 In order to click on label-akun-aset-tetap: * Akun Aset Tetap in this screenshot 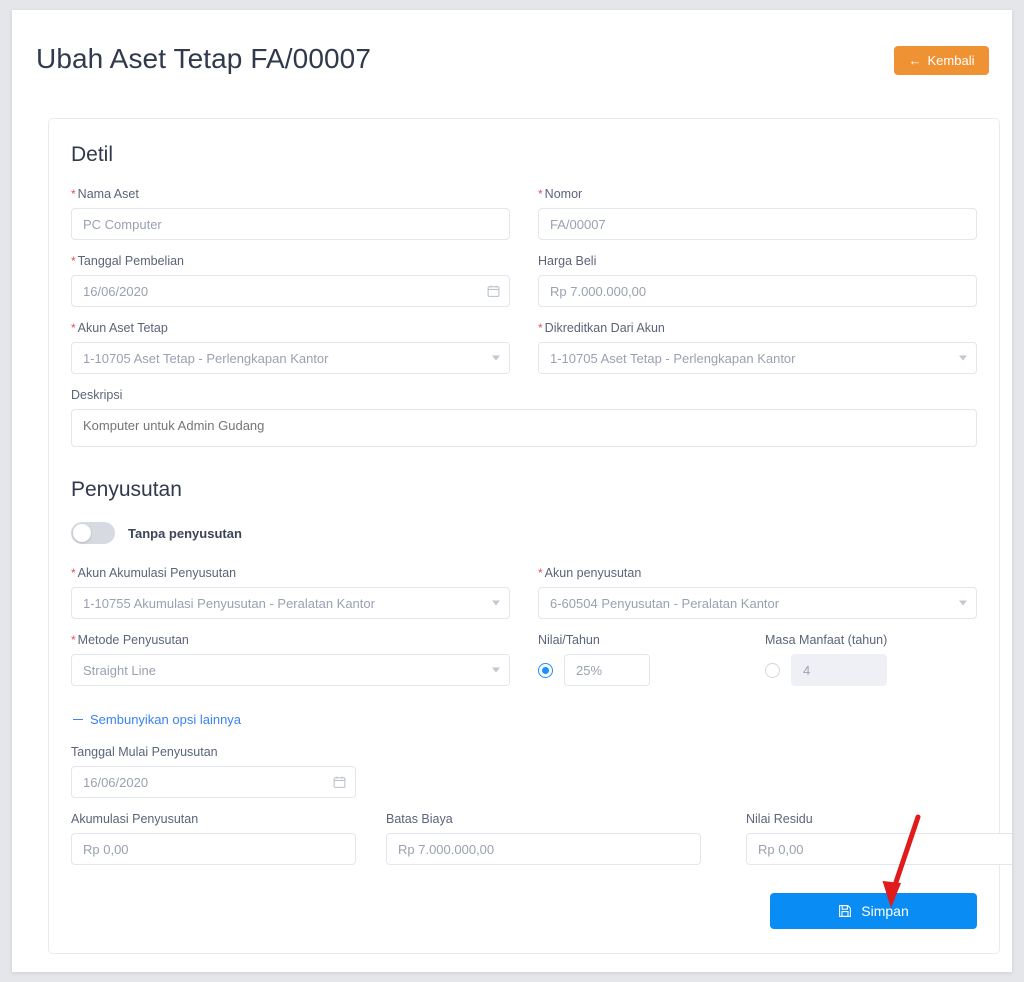, I will do `click(119, 328)`.